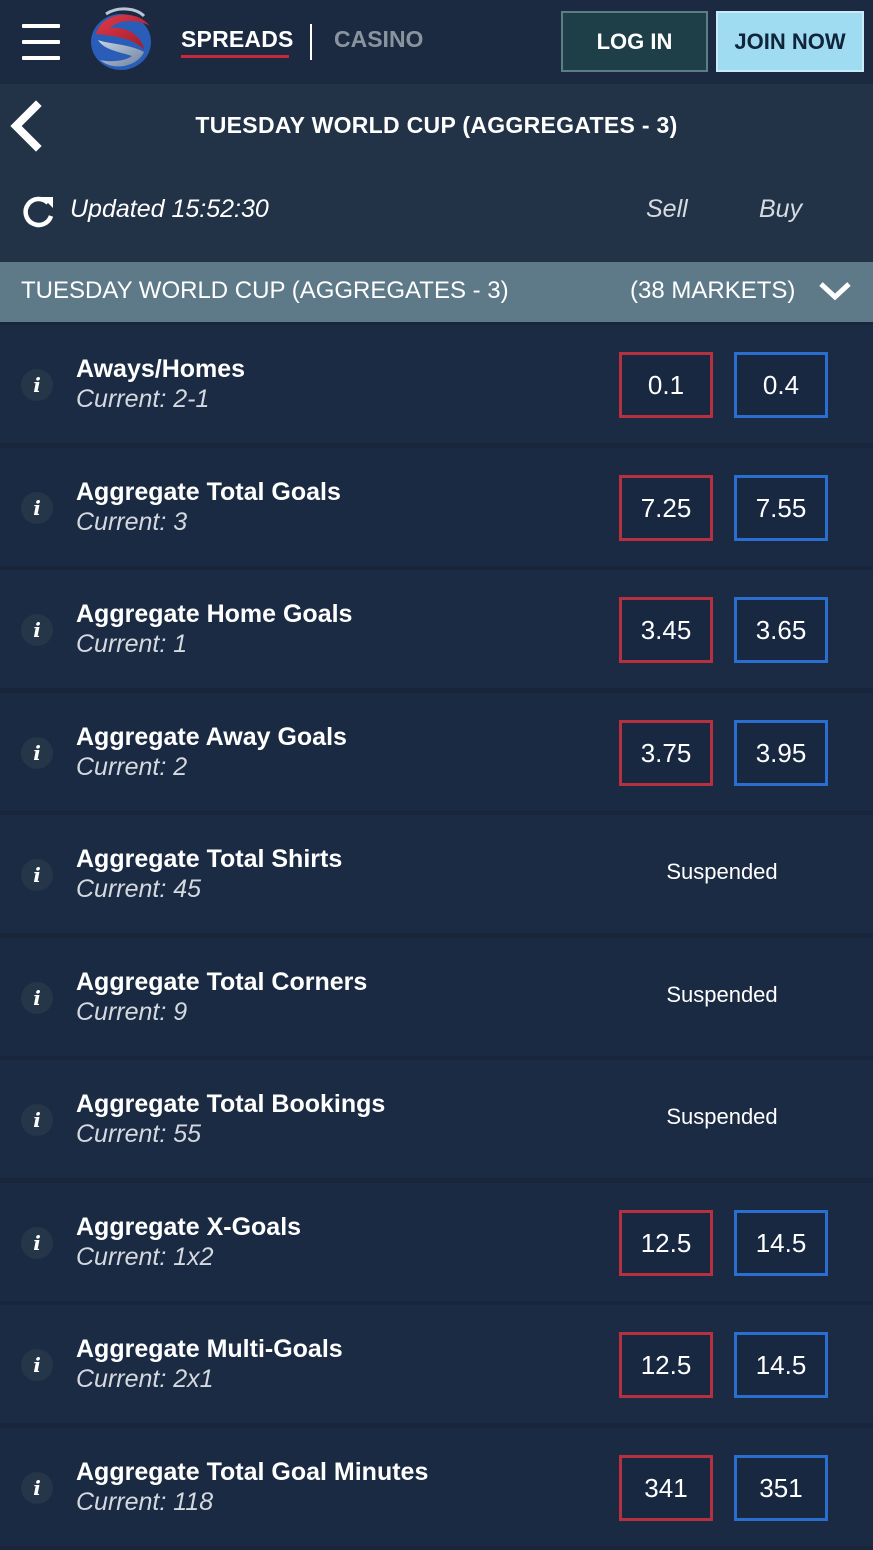  Describe the element at coordinates (42, 43) in the screenshot. I see `menu-icon` at that location.